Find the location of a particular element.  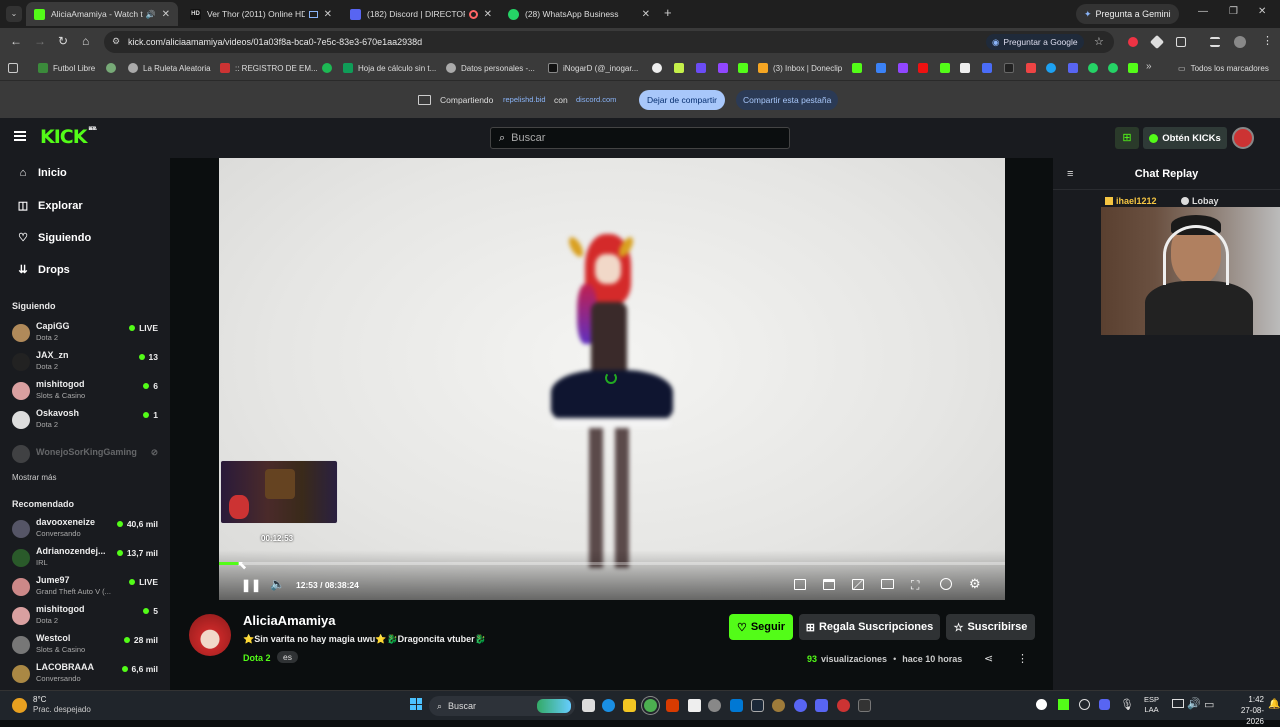

channel-item: JAX_zn Dota 2 13 is located at coordinates (87, 363).